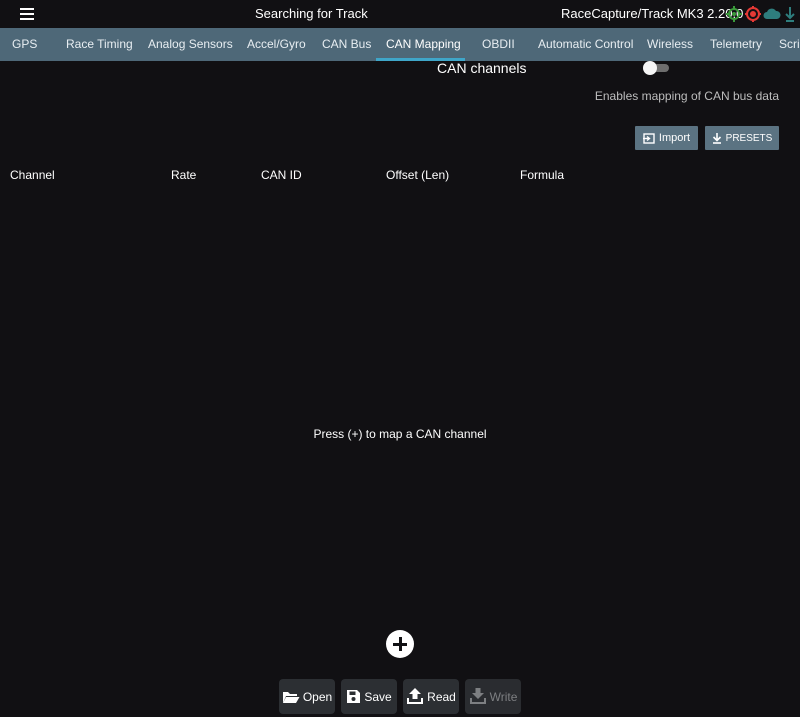  I want to click on save-label: Save, so click(378, 696).